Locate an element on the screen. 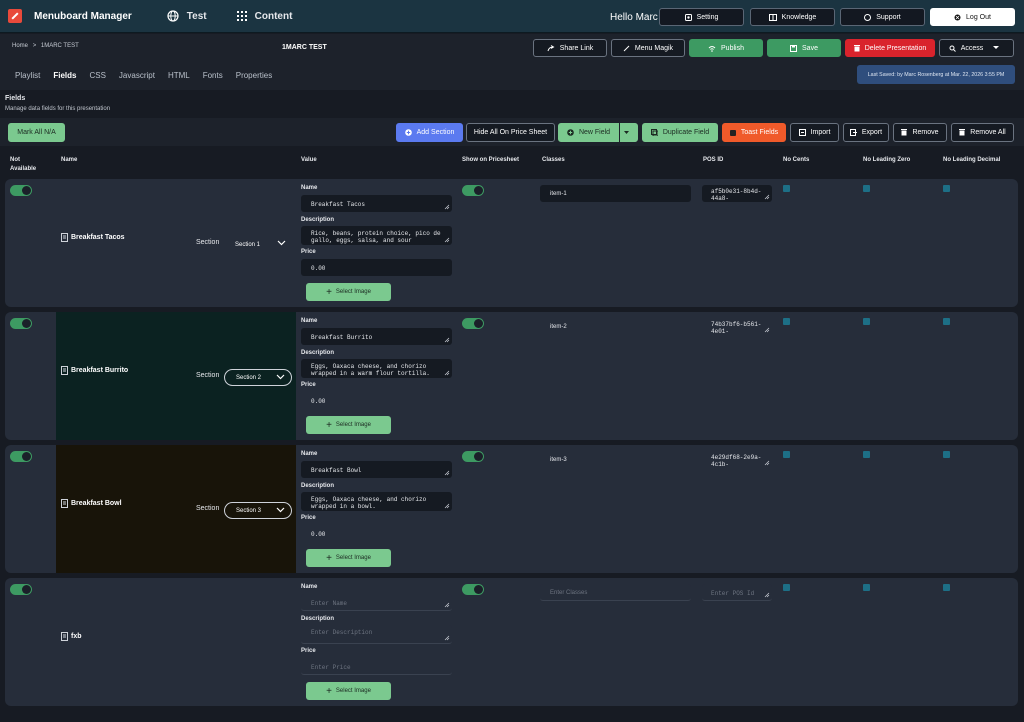  tab-fonts: Fonts is located at coordinates (213, 75).